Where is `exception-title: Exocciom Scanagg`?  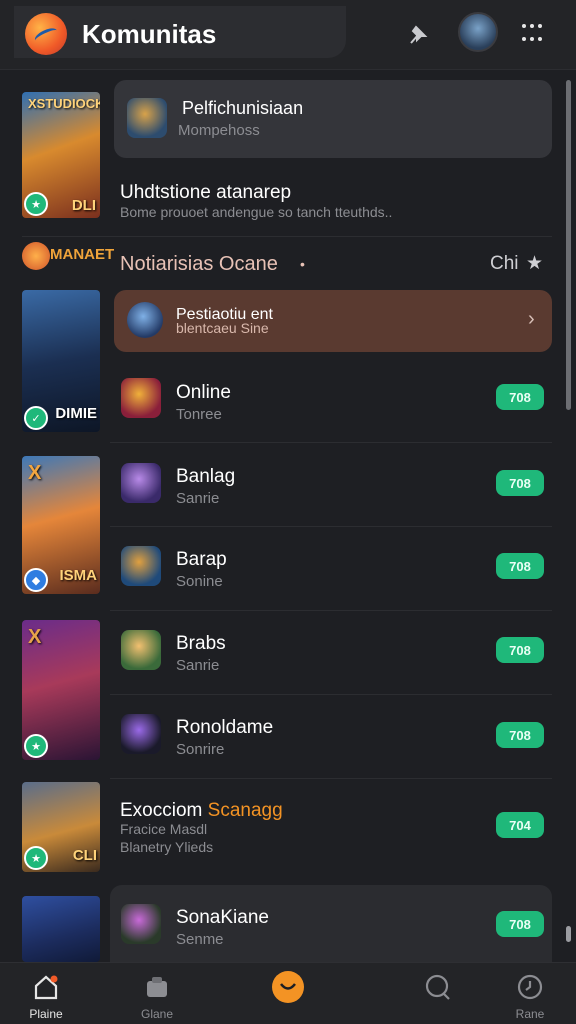
exception-title: Exocciom Scanagg is located at coordinates (201, 811).